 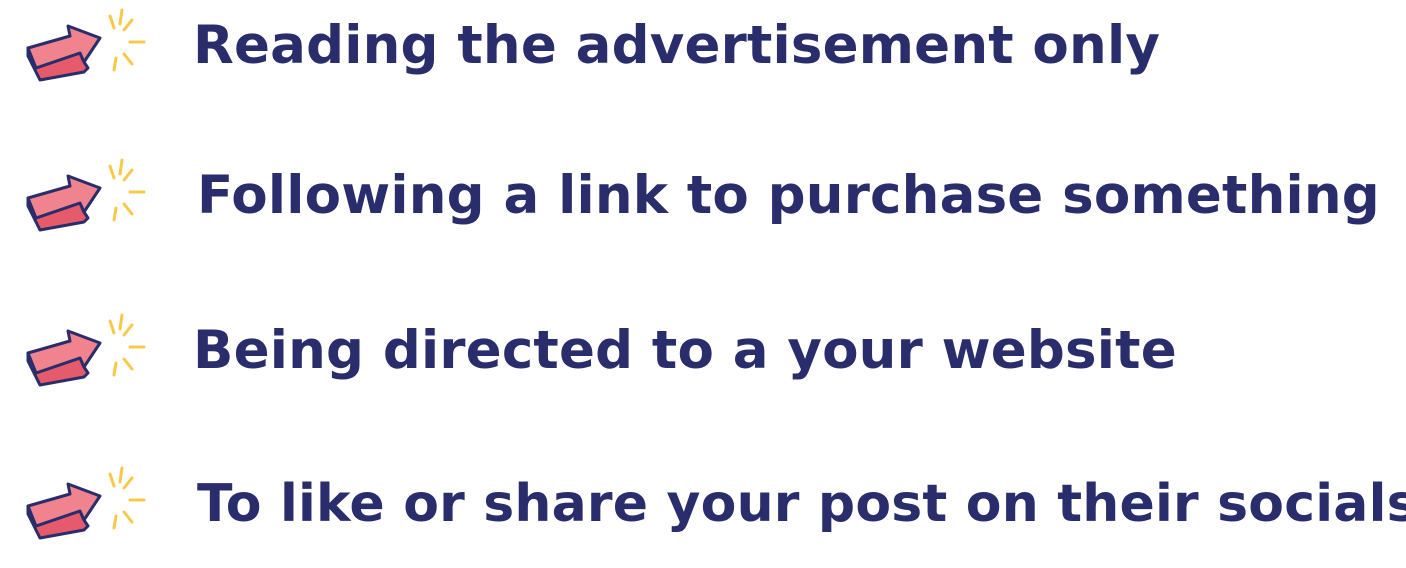 I want to click on list-item-label: Following a link to purchase something, so click(x=788, y=195).